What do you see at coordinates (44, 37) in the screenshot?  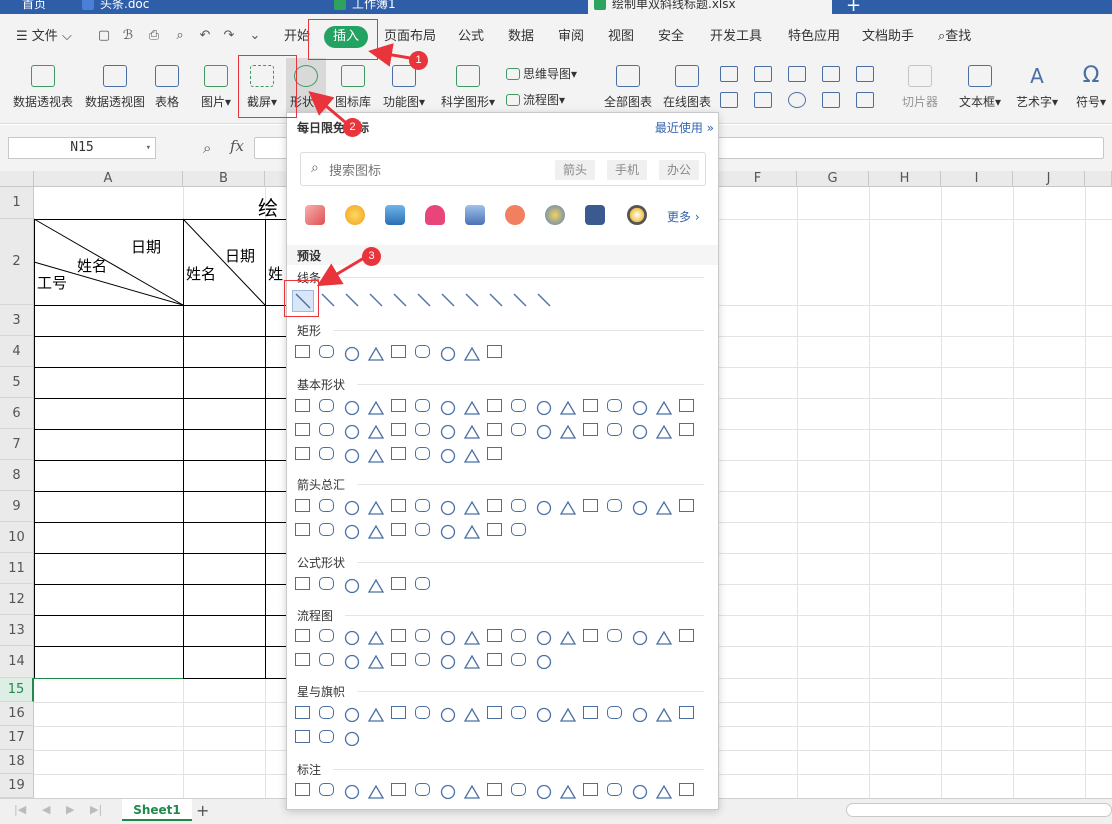 I see `file-menu: ☰ 文件 ⌵` at bounding box center [44, 37].